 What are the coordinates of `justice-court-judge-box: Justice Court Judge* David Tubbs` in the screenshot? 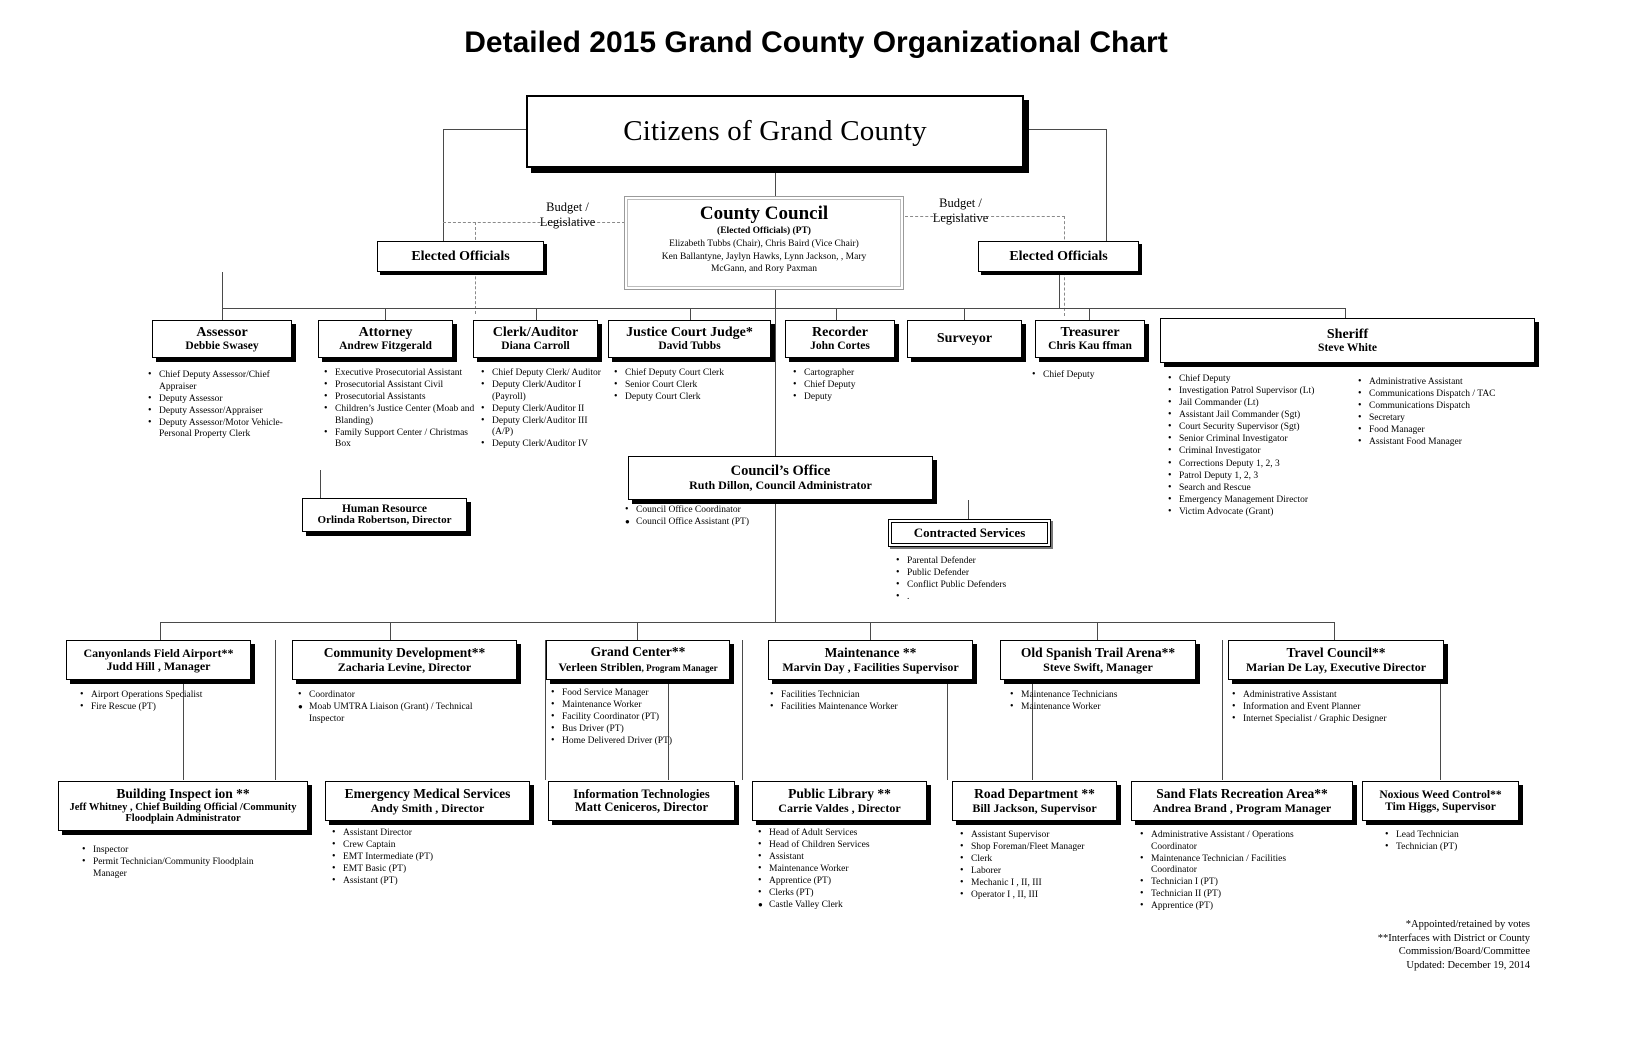 It's located at (689, 339).